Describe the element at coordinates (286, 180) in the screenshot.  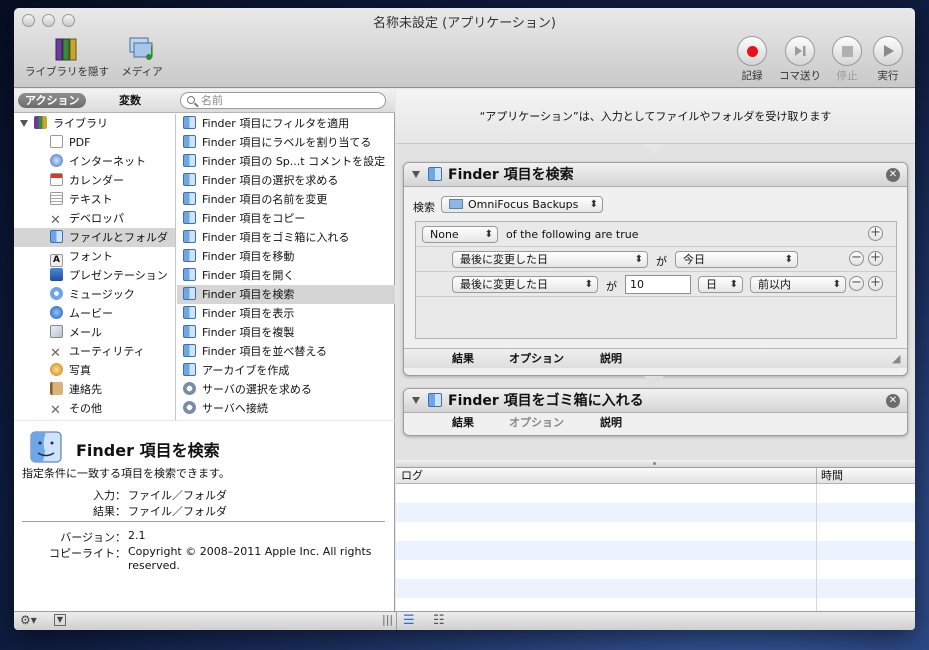
I see `list-item: Finder 項目の選択を求める` at that location.